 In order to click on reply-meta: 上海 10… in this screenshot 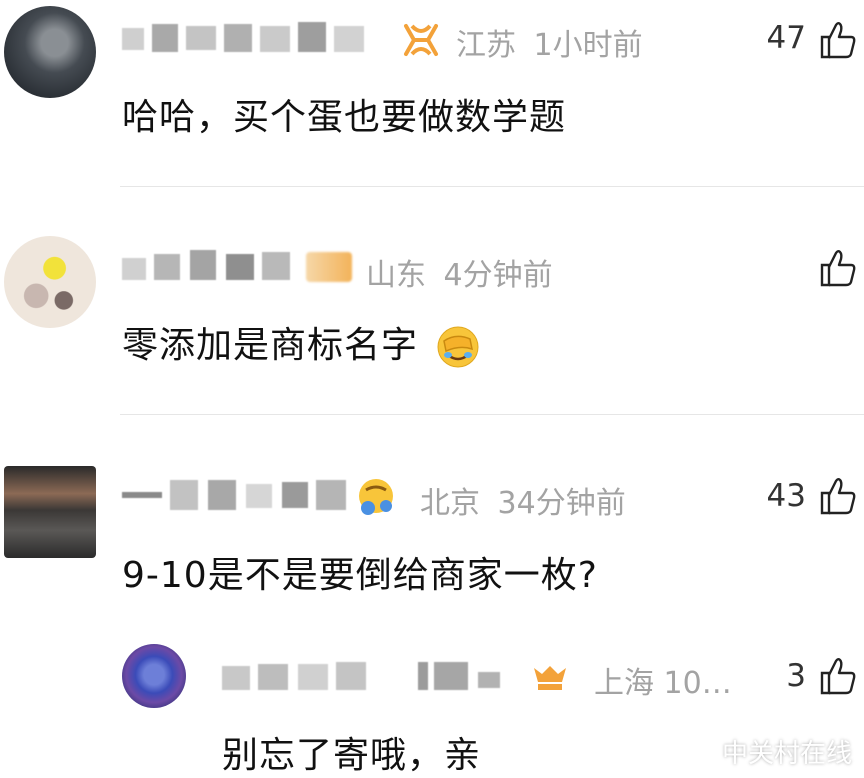, I will do `click(663, 683)`.